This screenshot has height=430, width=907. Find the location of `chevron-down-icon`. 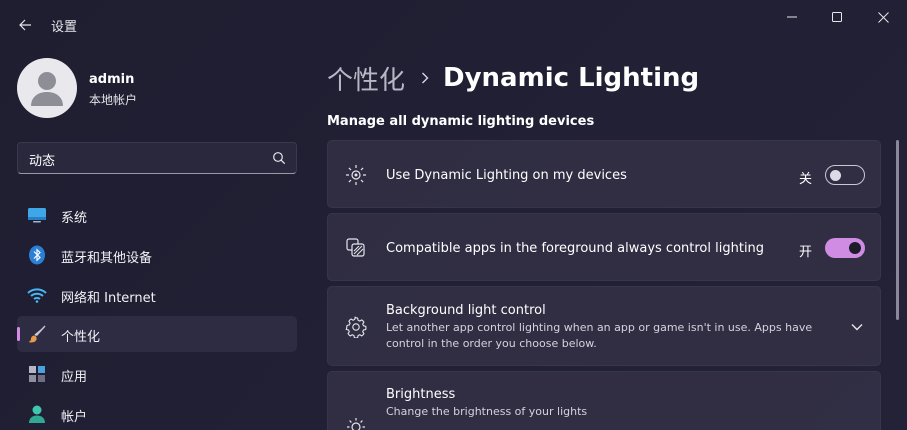

chevron-down-icon is located at coordinates (857, 327).